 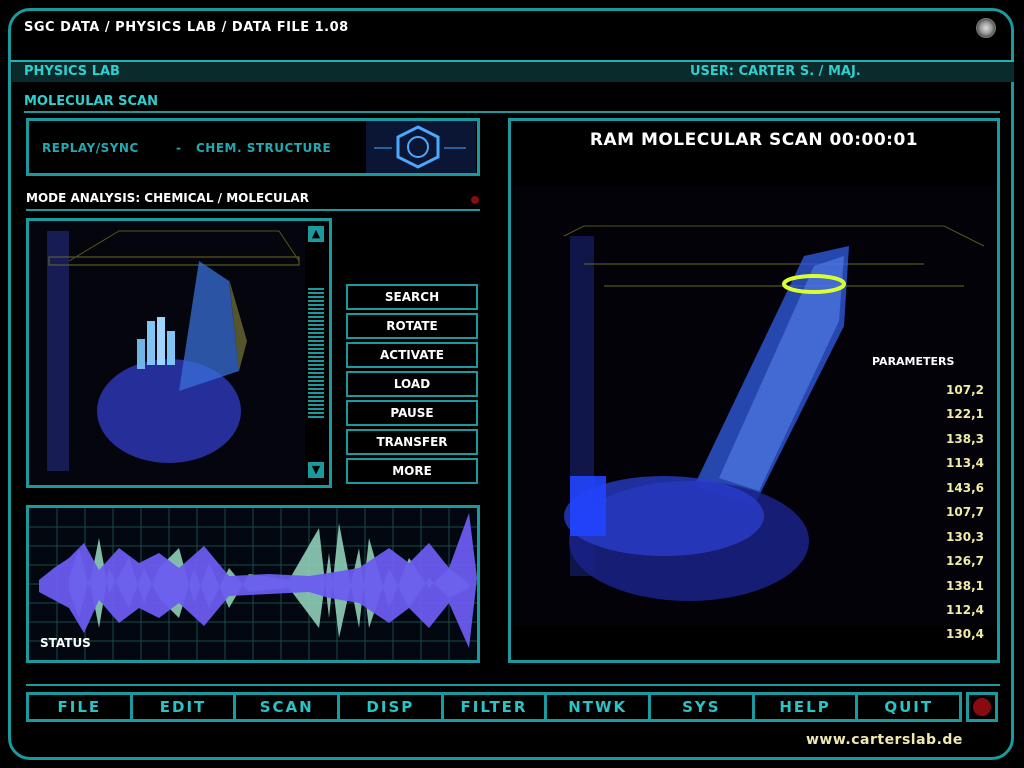 I want to click on section-divider, so click(x=512, y=112).